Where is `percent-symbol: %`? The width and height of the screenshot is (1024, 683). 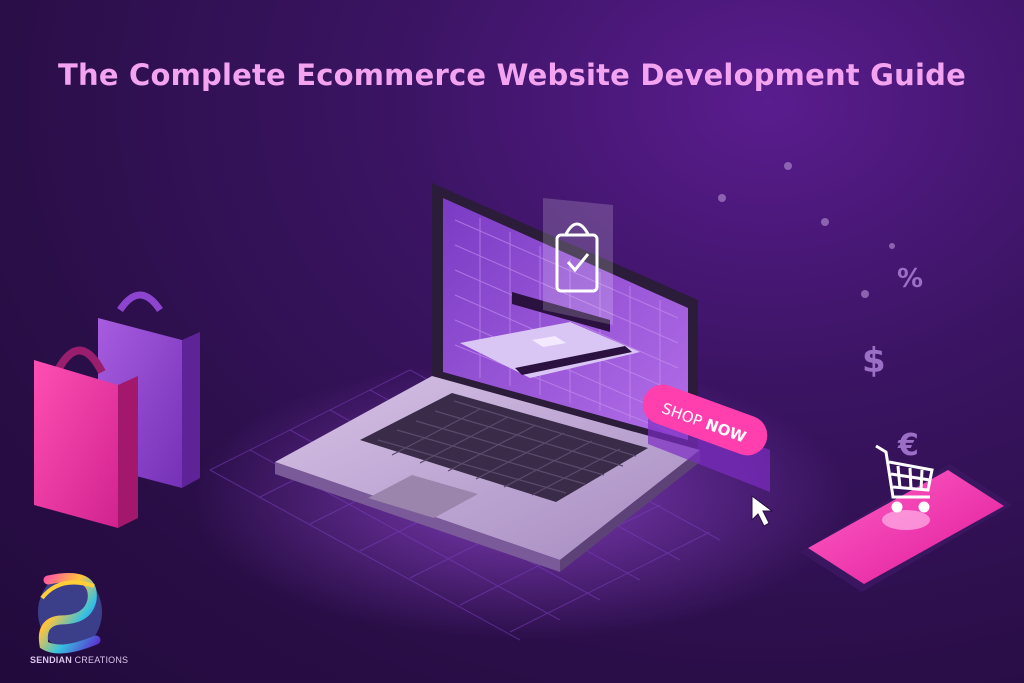
percent-symbol: % is located at coordinates (910, 279).